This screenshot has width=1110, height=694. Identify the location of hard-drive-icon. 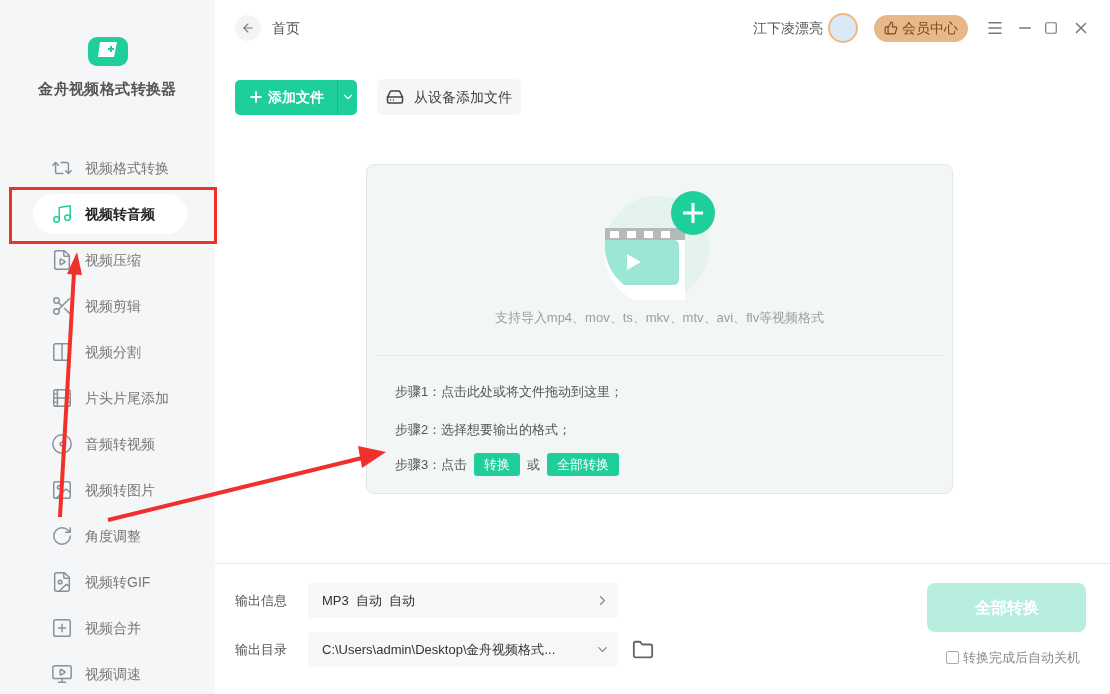
(395, 97).